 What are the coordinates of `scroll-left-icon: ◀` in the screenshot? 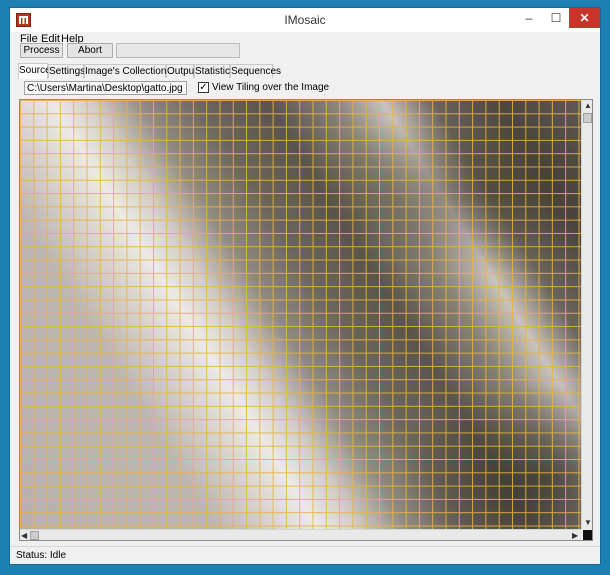 It's located at (24, 535).